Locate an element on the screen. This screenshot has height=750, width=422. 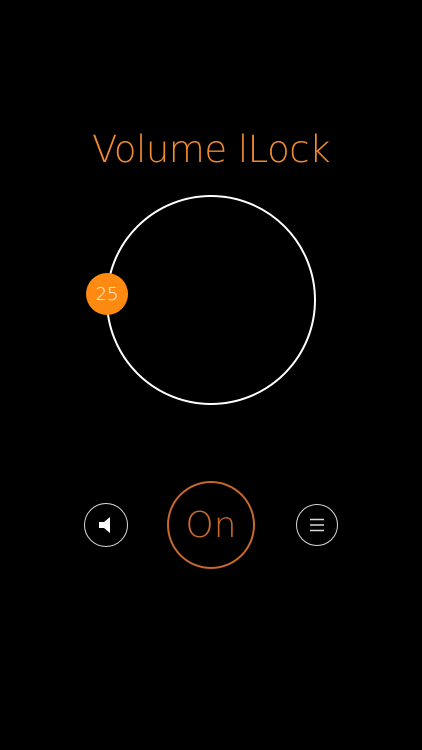
menu-button is located at coordinates (317, 525).